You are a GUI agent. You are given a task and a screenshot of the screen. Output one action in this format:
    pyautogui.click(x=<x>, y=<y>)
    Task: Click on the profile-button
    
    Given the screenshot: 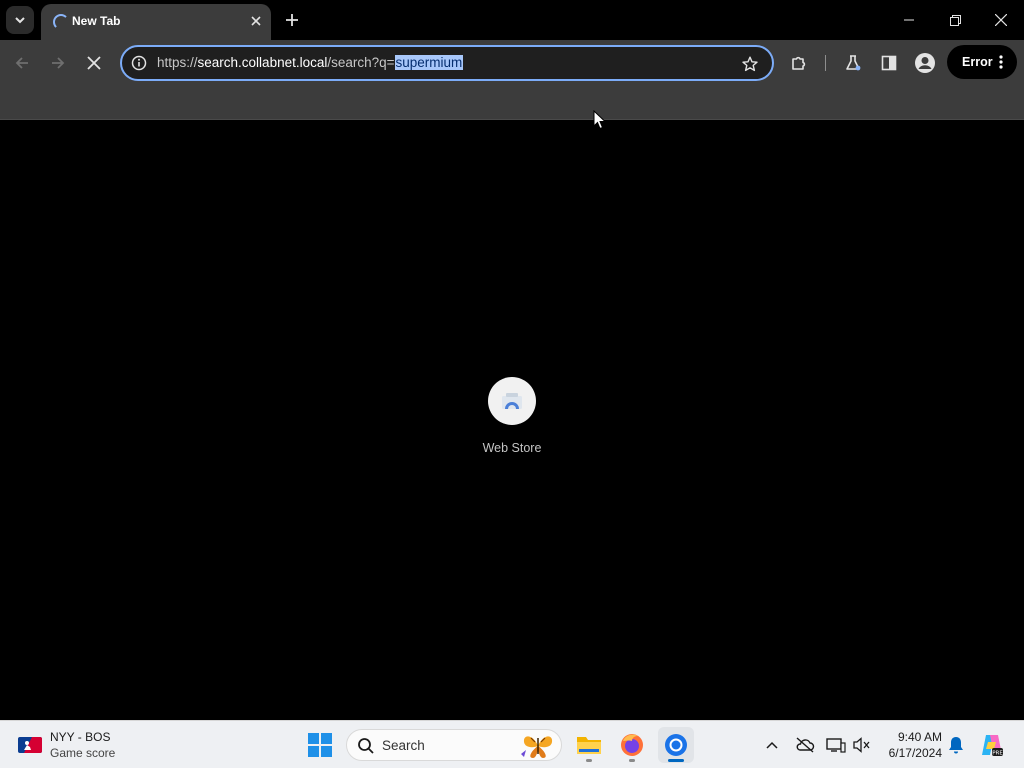 What is the action you would take?
    pyautogui.click(x=925, y=63)
    